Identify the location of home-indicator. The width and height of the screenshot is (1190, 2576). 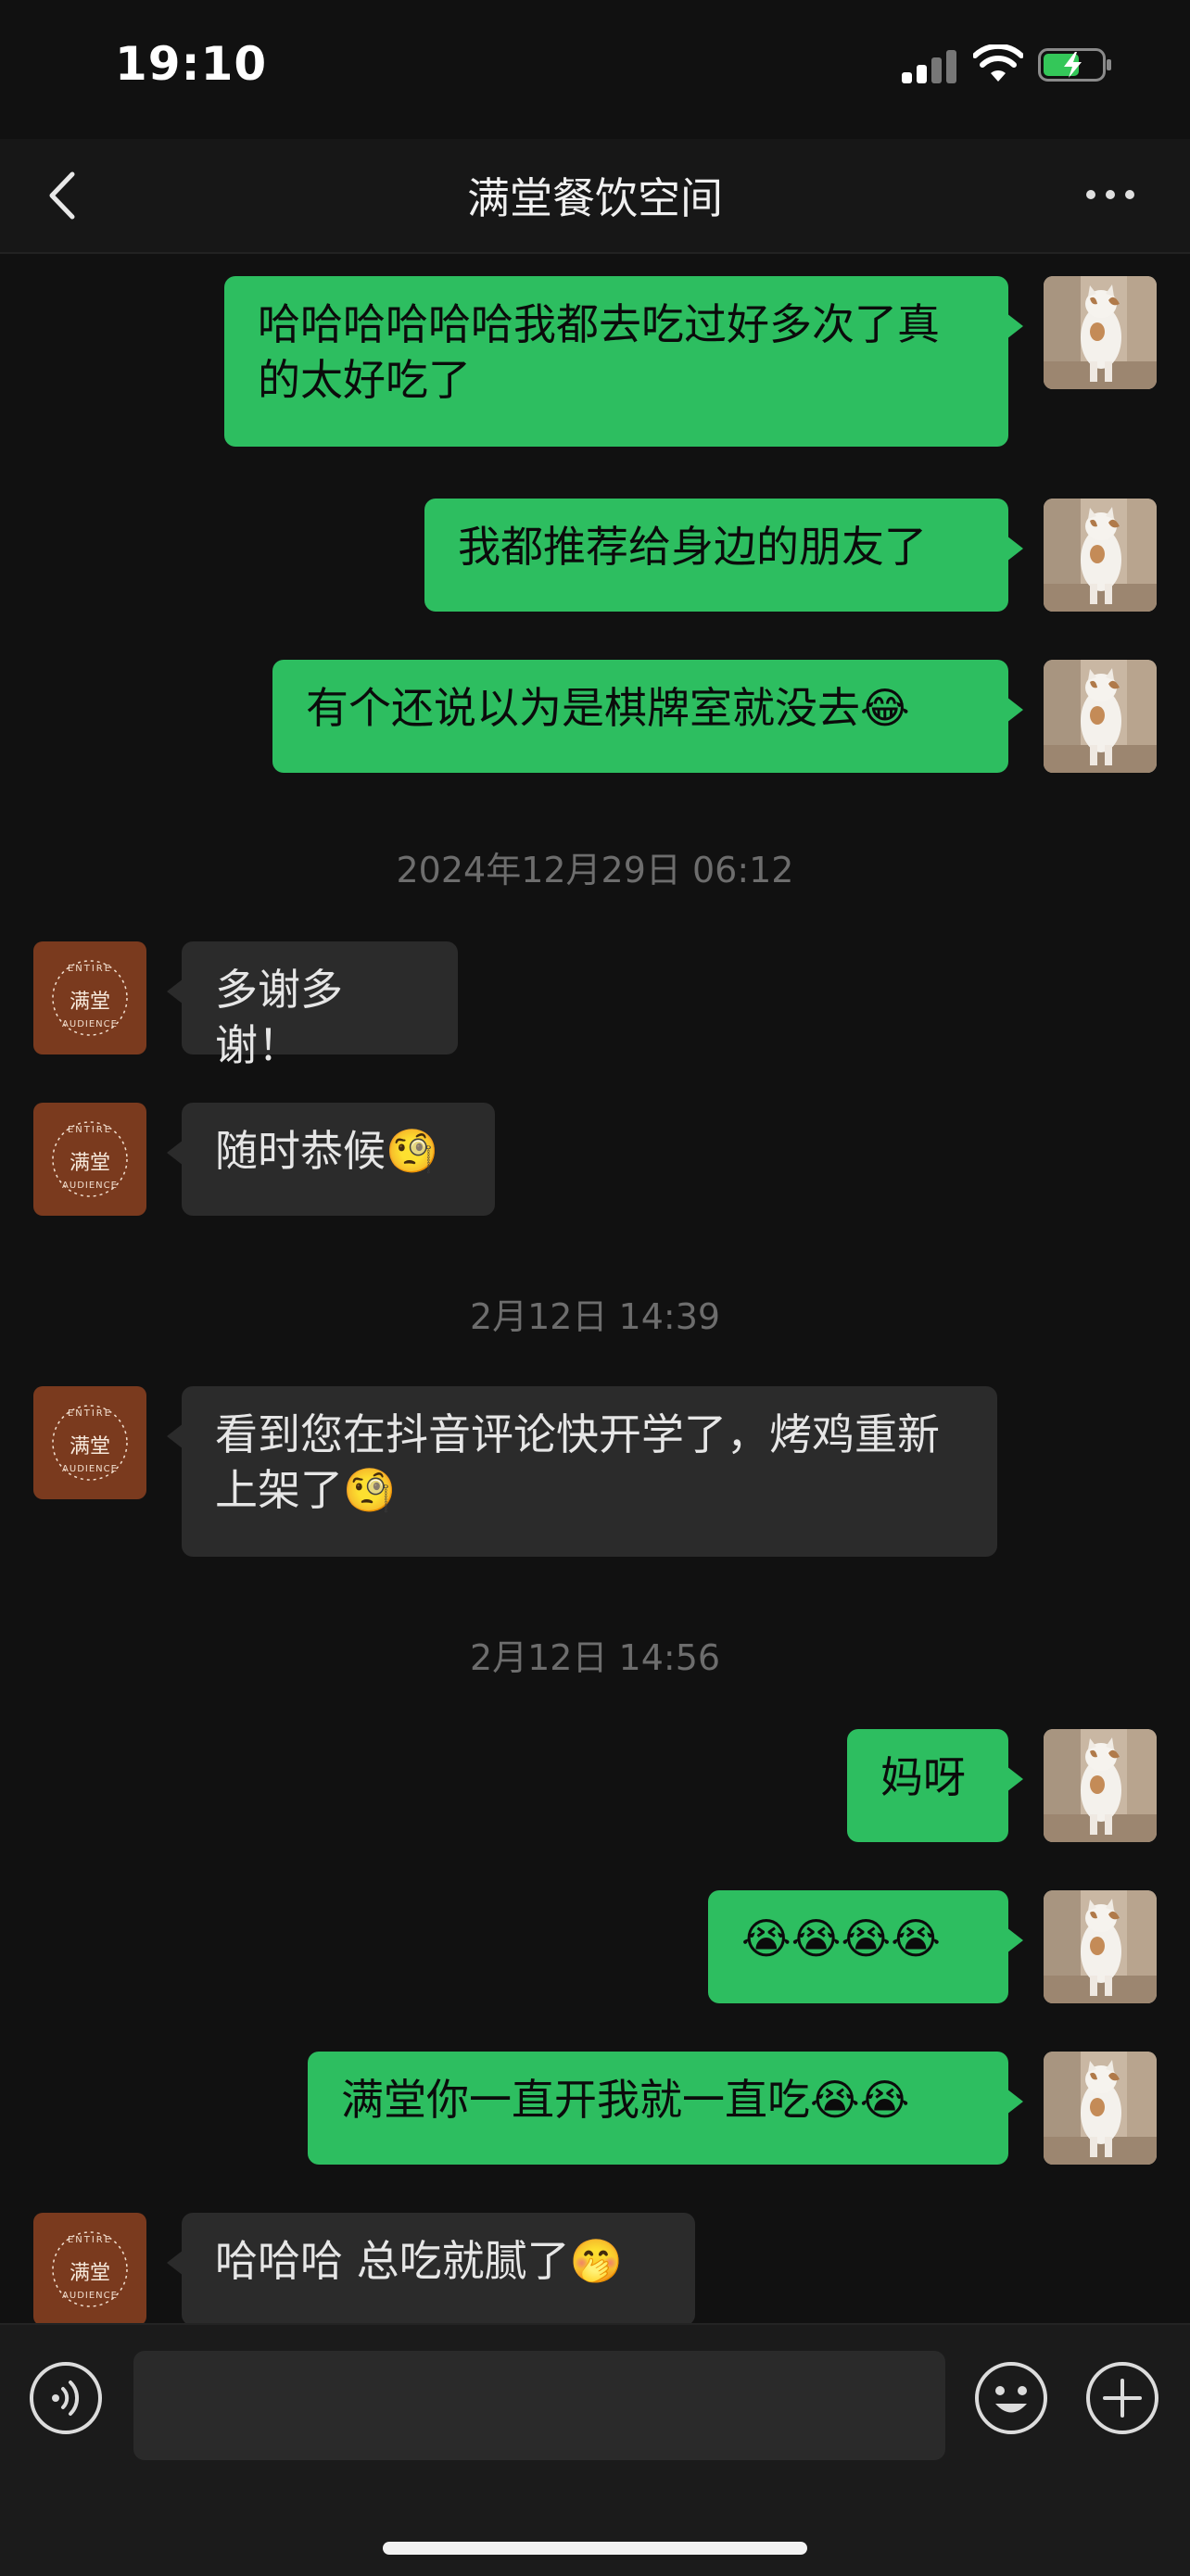
(595, 2548).